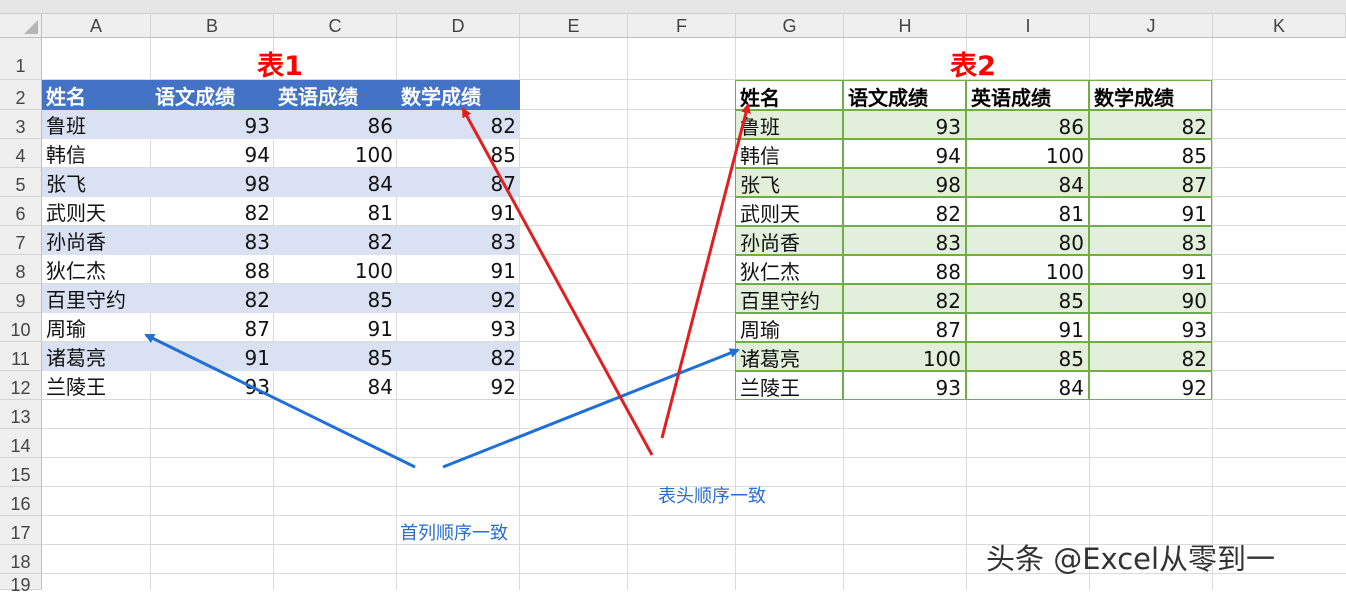  What do you see at coordinates (705, 271) in the screenshot?
I see `red-arrow-to-table2` at bounding box center [705, 271].